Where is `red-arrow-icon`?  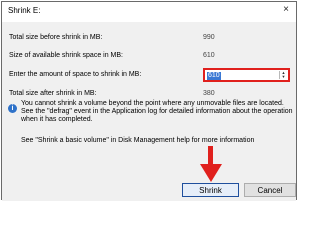
red-arrow-icon is located at coordinates (211, 173).